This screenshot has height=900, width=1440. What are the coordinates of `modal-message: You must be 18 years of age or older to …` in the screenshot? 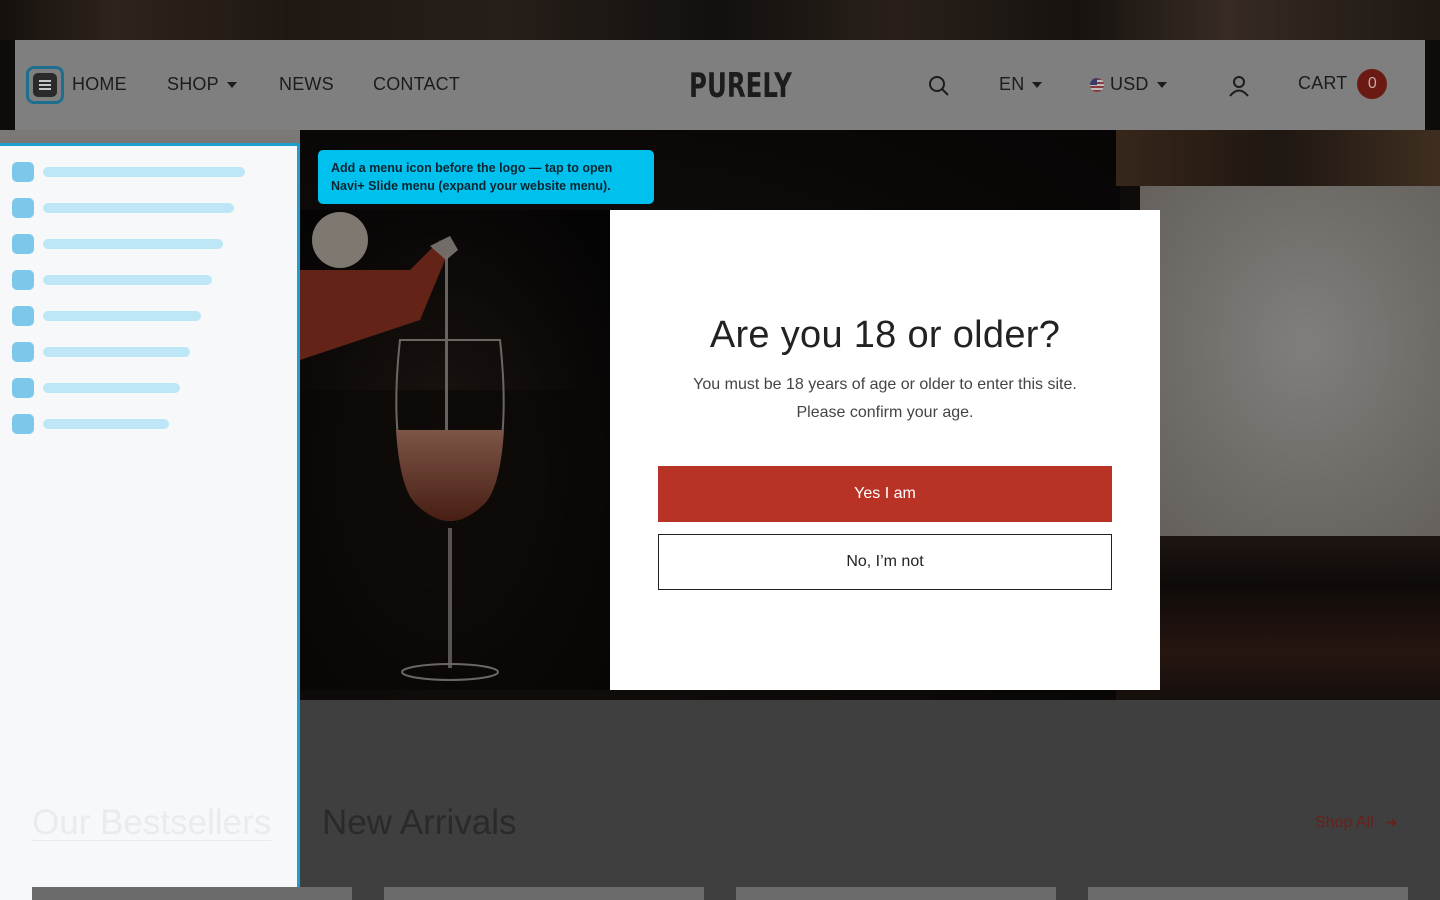 It's located at (885, 399).